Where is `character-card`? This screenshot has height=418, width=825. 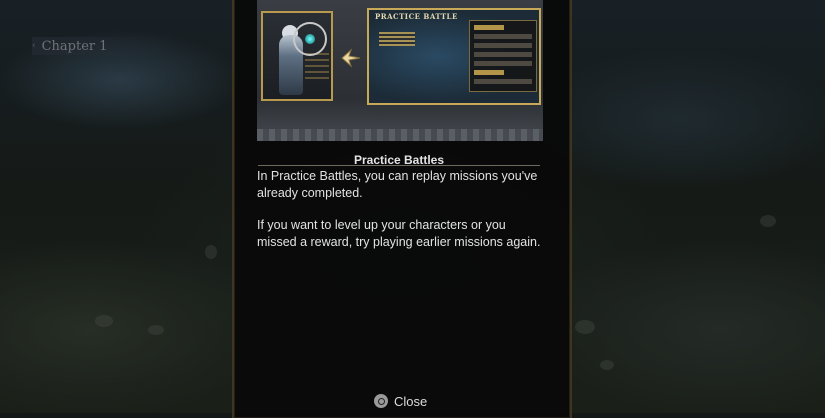 character-card is located at coordinates (297, 56).